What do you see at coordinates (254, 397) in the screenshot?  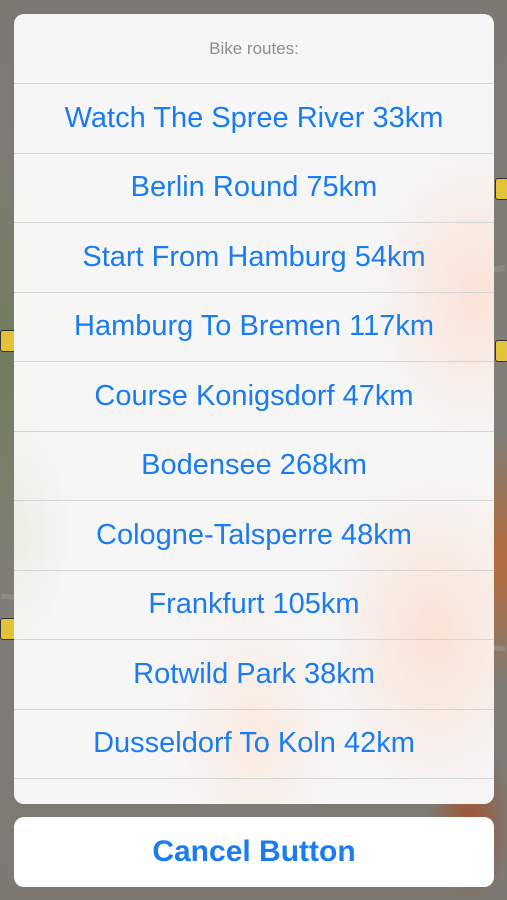 I see `route-option: Course Konigsdorf 47km` at bounding box center [254, 397].